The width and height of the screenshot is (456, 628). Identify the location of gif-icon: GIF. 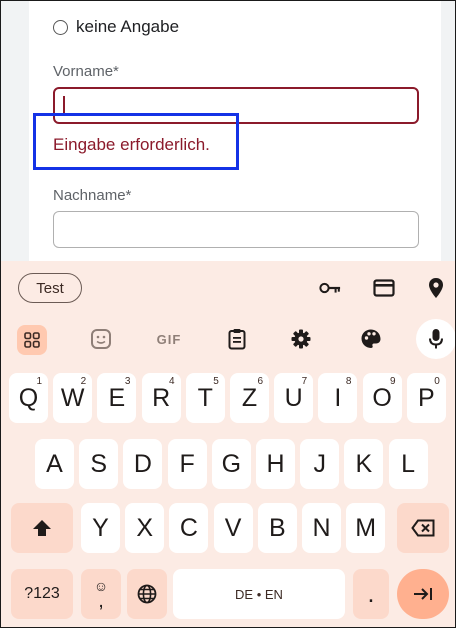
(169, 339).